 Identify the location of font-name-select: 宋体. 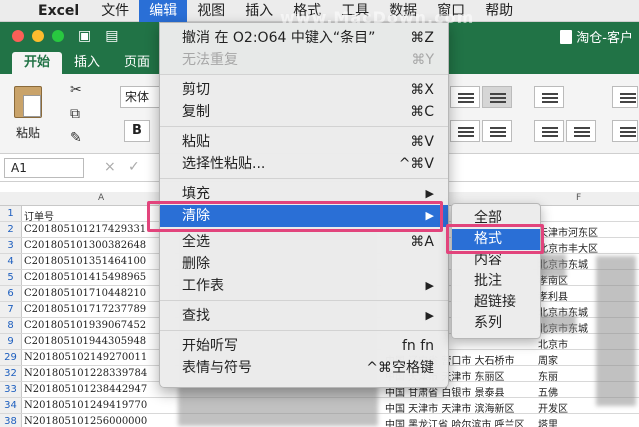
(140, 97).